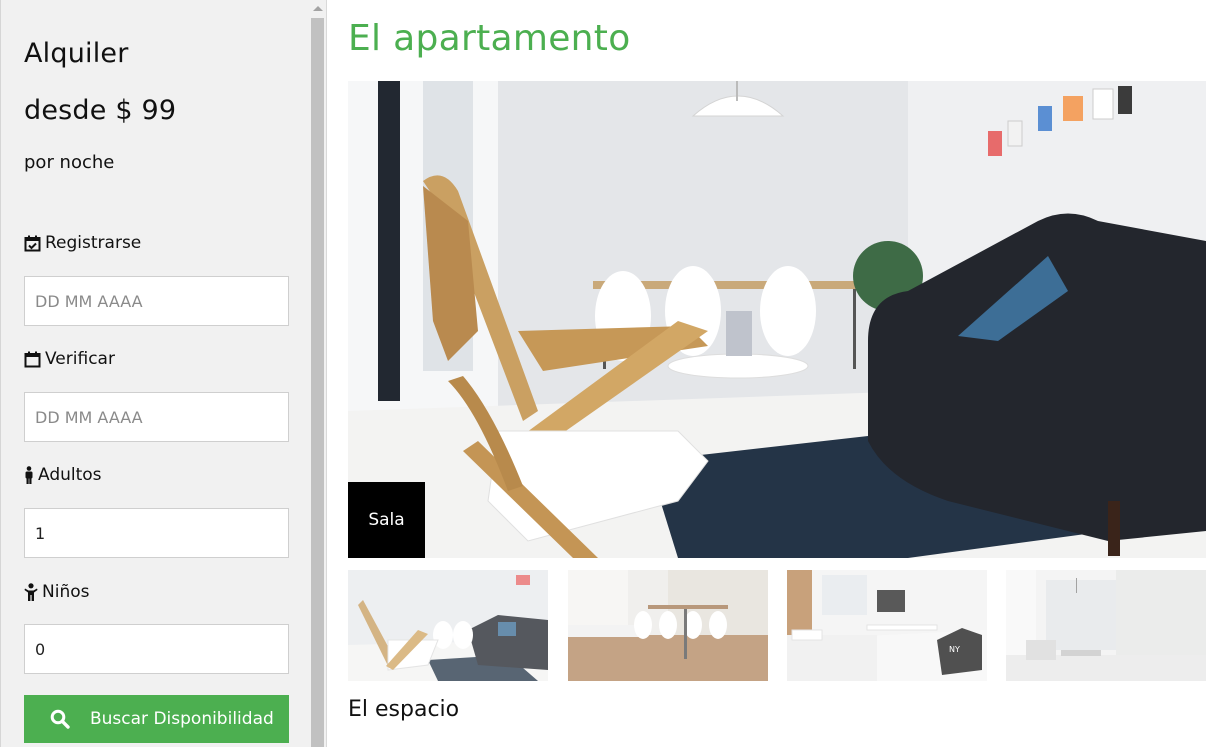  Describe the element at coordinates (156, 301) in the screenshot. I see `checkin-date-input` at that location.